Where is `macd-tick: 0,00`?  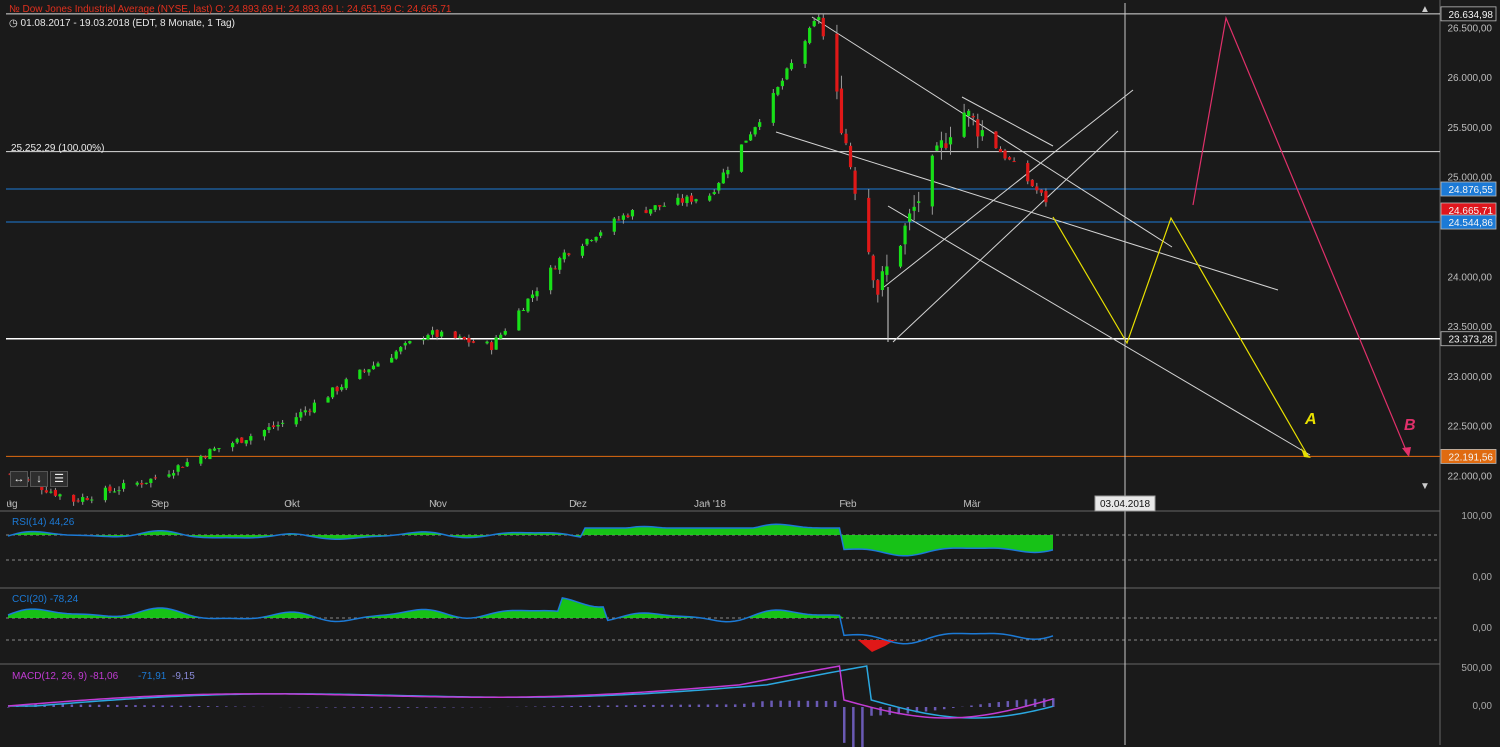
macd-tick: 0,00 is located at coordinates (1483, 706).